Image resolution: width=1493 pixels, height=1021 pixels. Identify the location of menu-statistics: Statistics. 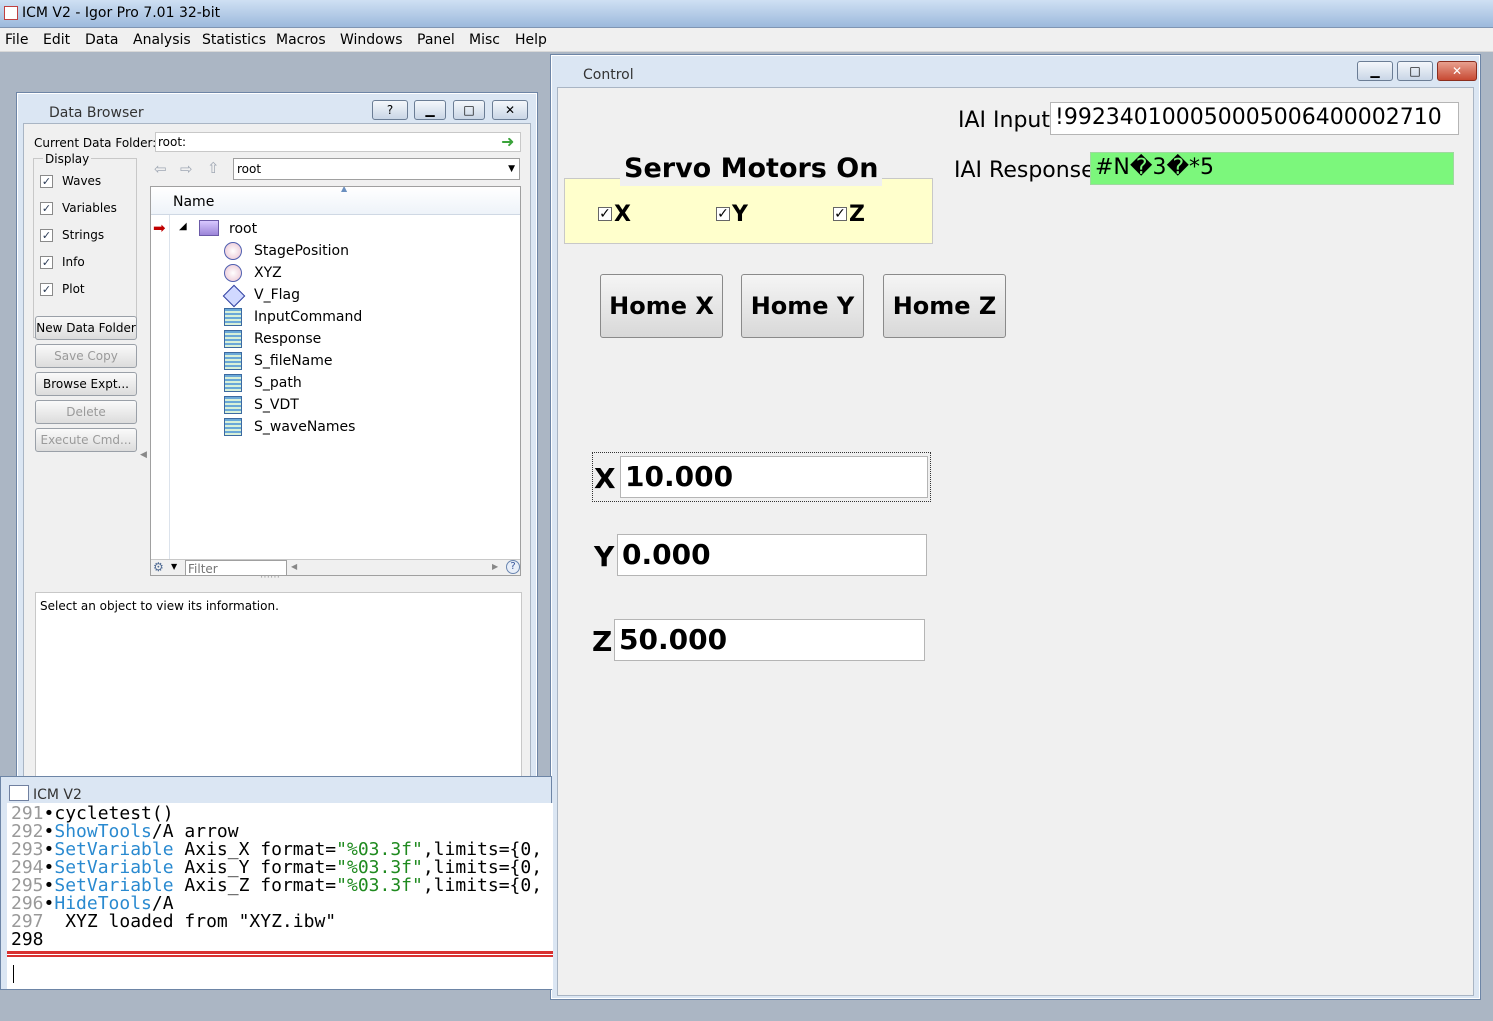
(234, 40).